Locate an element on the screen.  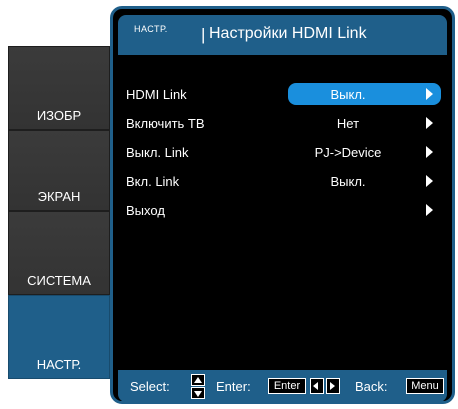
up-arrow-icon is located at coordinates (198, 380).